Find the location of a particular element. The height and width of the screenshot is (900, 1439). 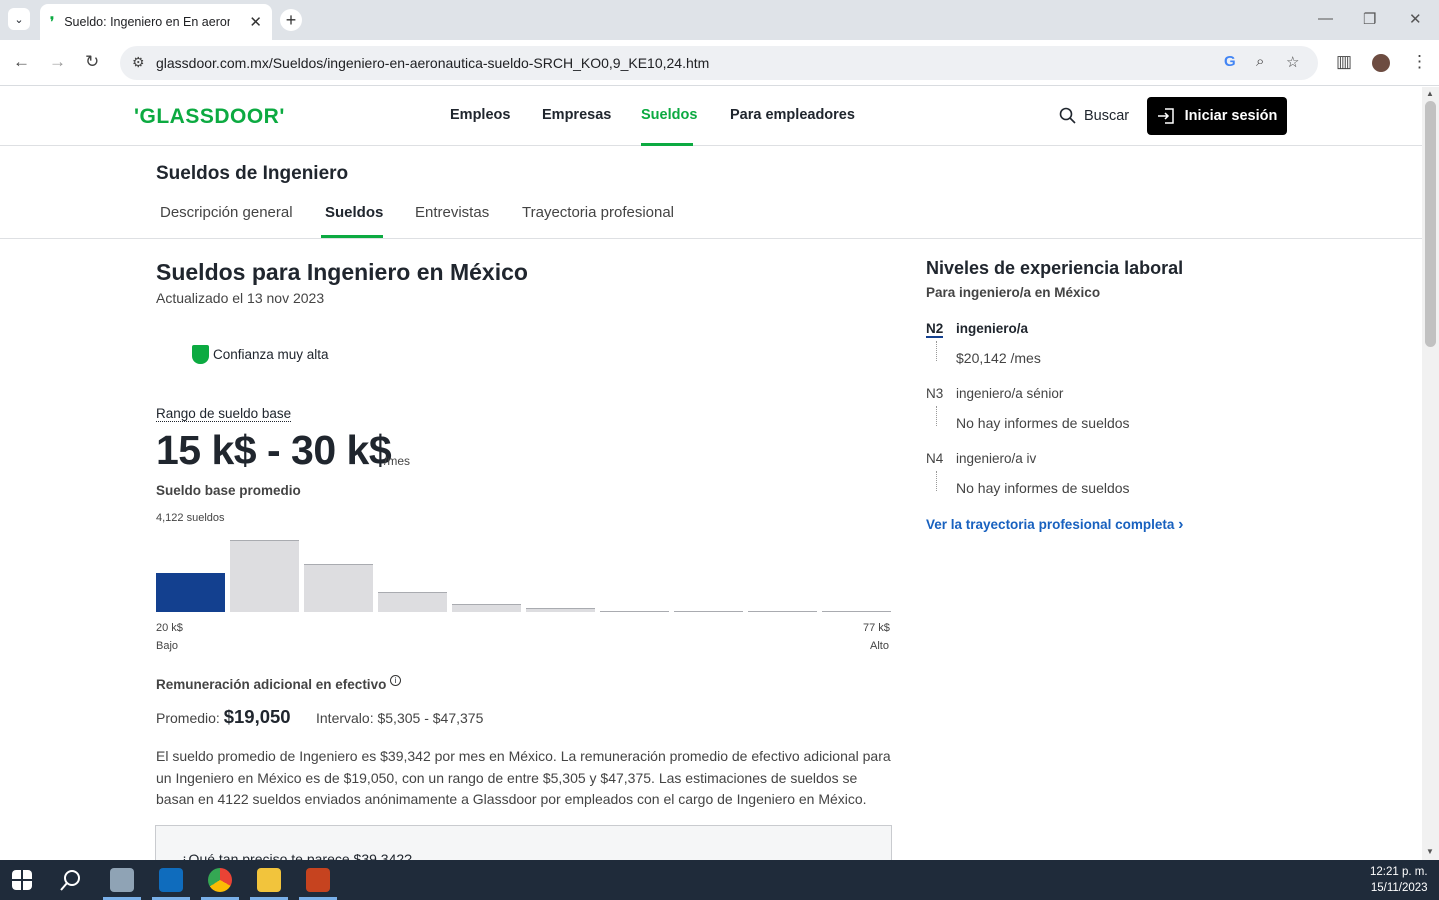

scroll-down-icon: ▼ is located at coordinates (1430, 851).